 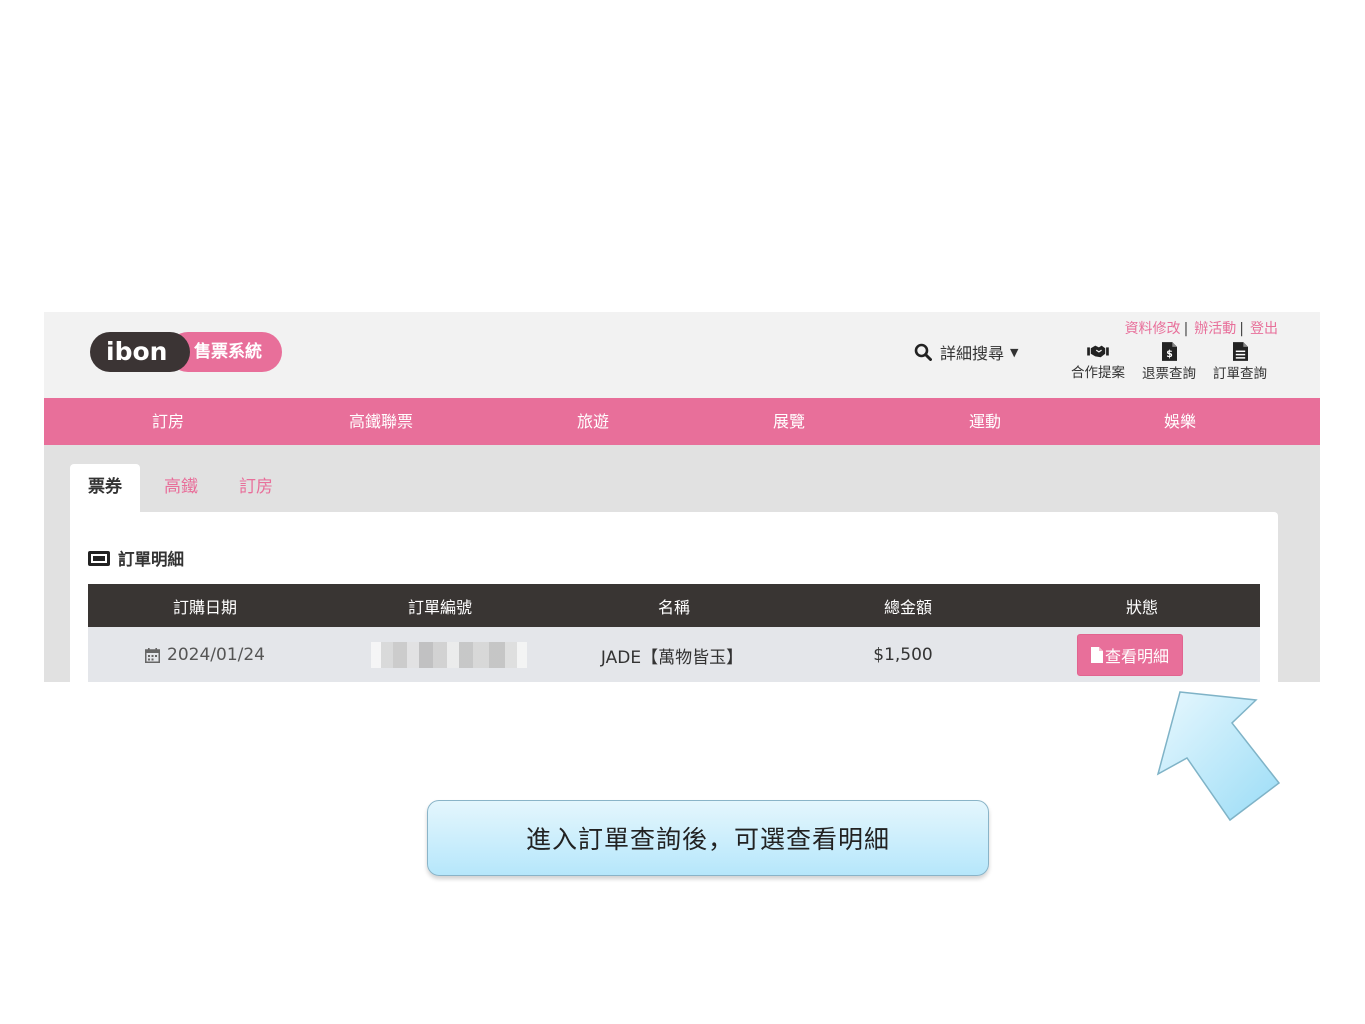 I want to click on table-row: 2024/01/24 JADE【萬物皆玉】 $1,500 查看明細, so click(x=674, y=654).